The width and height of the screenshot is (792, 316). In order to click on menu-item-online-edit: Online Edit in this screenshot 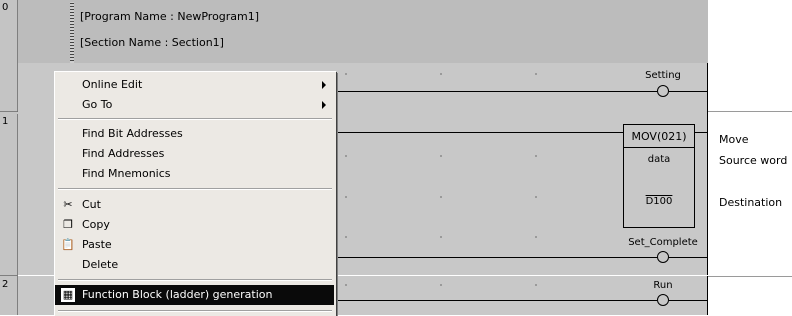, I will do `click(194, 85)`.